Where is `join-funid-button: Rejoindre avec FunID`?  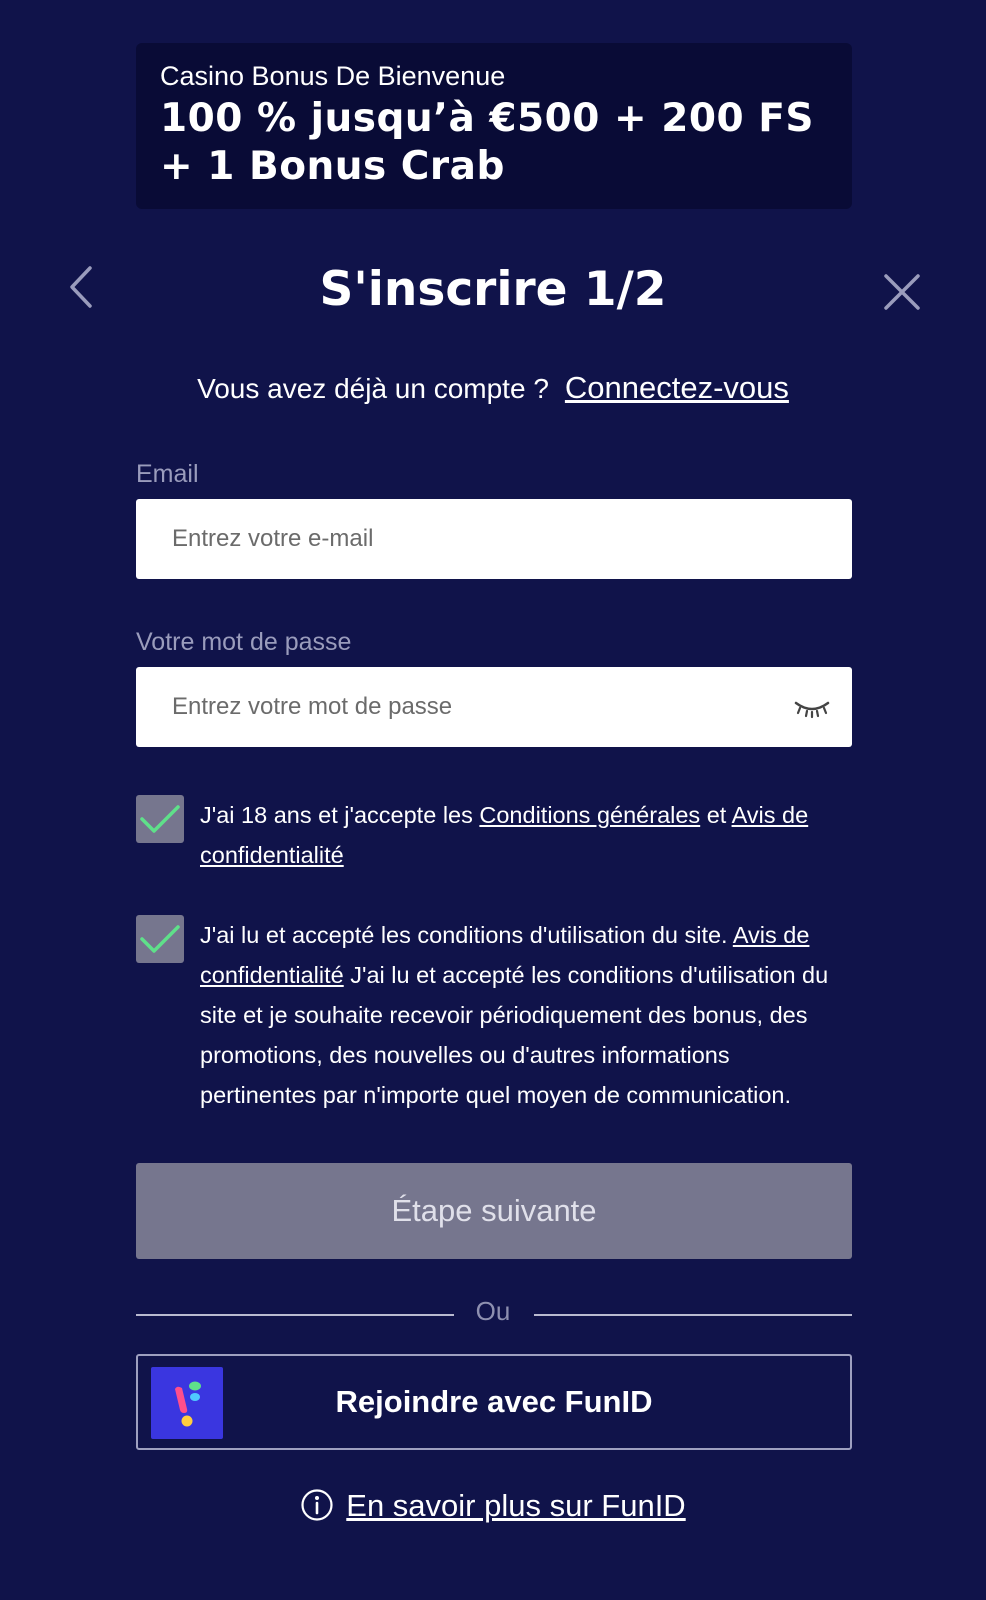 join-funid-button: Rejoindre avec FunID is located at coordinates (494, 1402).